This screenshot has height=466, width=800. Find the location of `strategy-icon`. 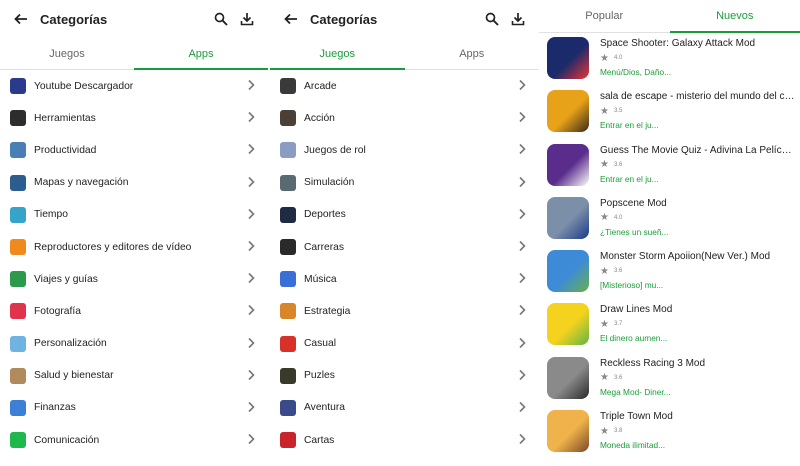

strategy-icon is located at coordinates (288, 311).